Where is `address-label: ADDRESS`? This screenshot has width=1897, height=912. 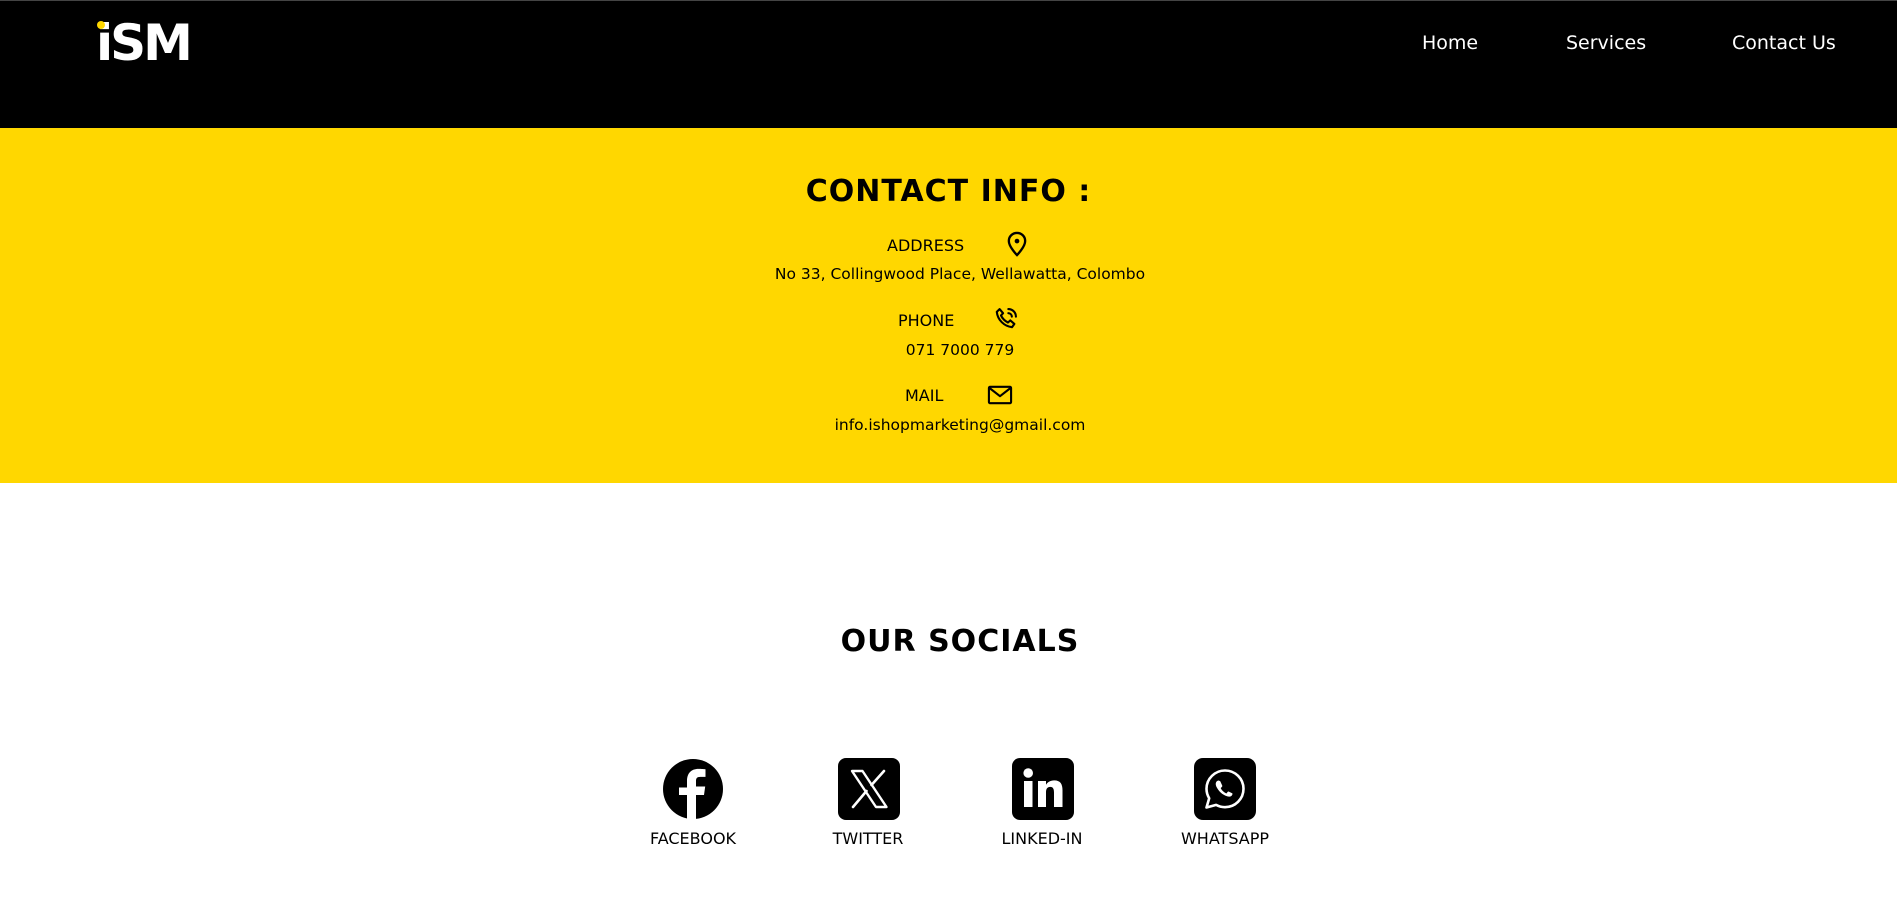 address-label: ADDRESS is located at coordinates (926, 245).